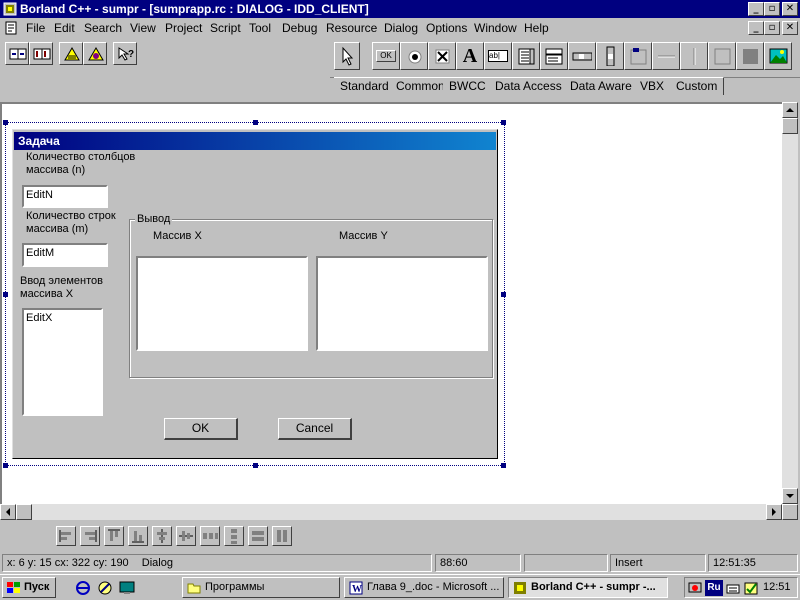  Describe the element at coordinates (666, 56) in the screenshot. I see `horizontal-line-tool` at that location.